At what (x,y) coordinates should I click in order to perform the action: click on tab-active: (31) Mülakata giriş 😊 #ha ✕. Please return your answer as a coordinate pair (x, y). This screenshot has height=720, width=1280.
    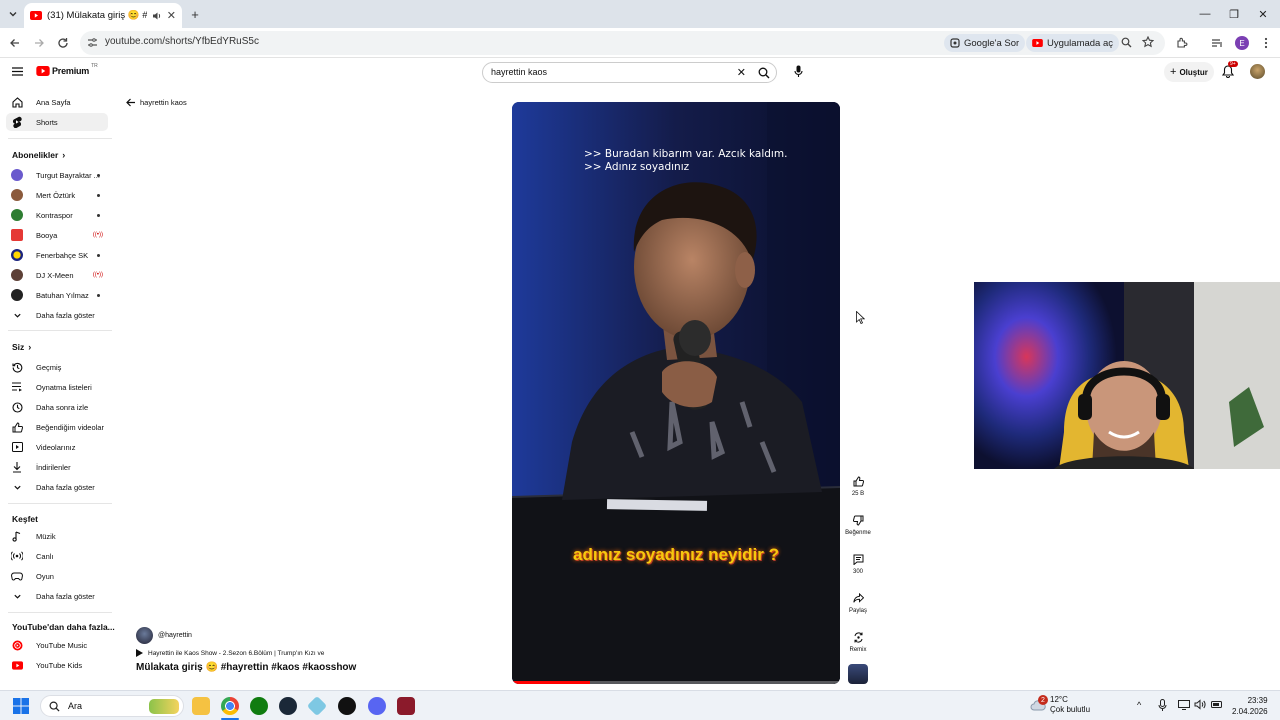
    Looking at the image, I should click on (103, 15).